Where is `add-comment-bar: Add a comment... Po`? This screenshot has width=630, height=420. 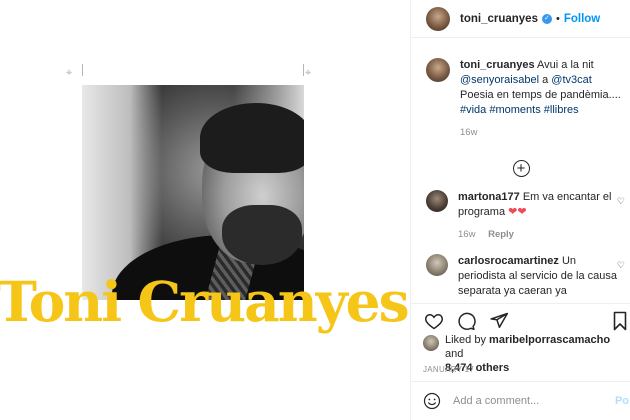
add-comment-bar: Add a comment... Po is located at coordinates (520, 400).